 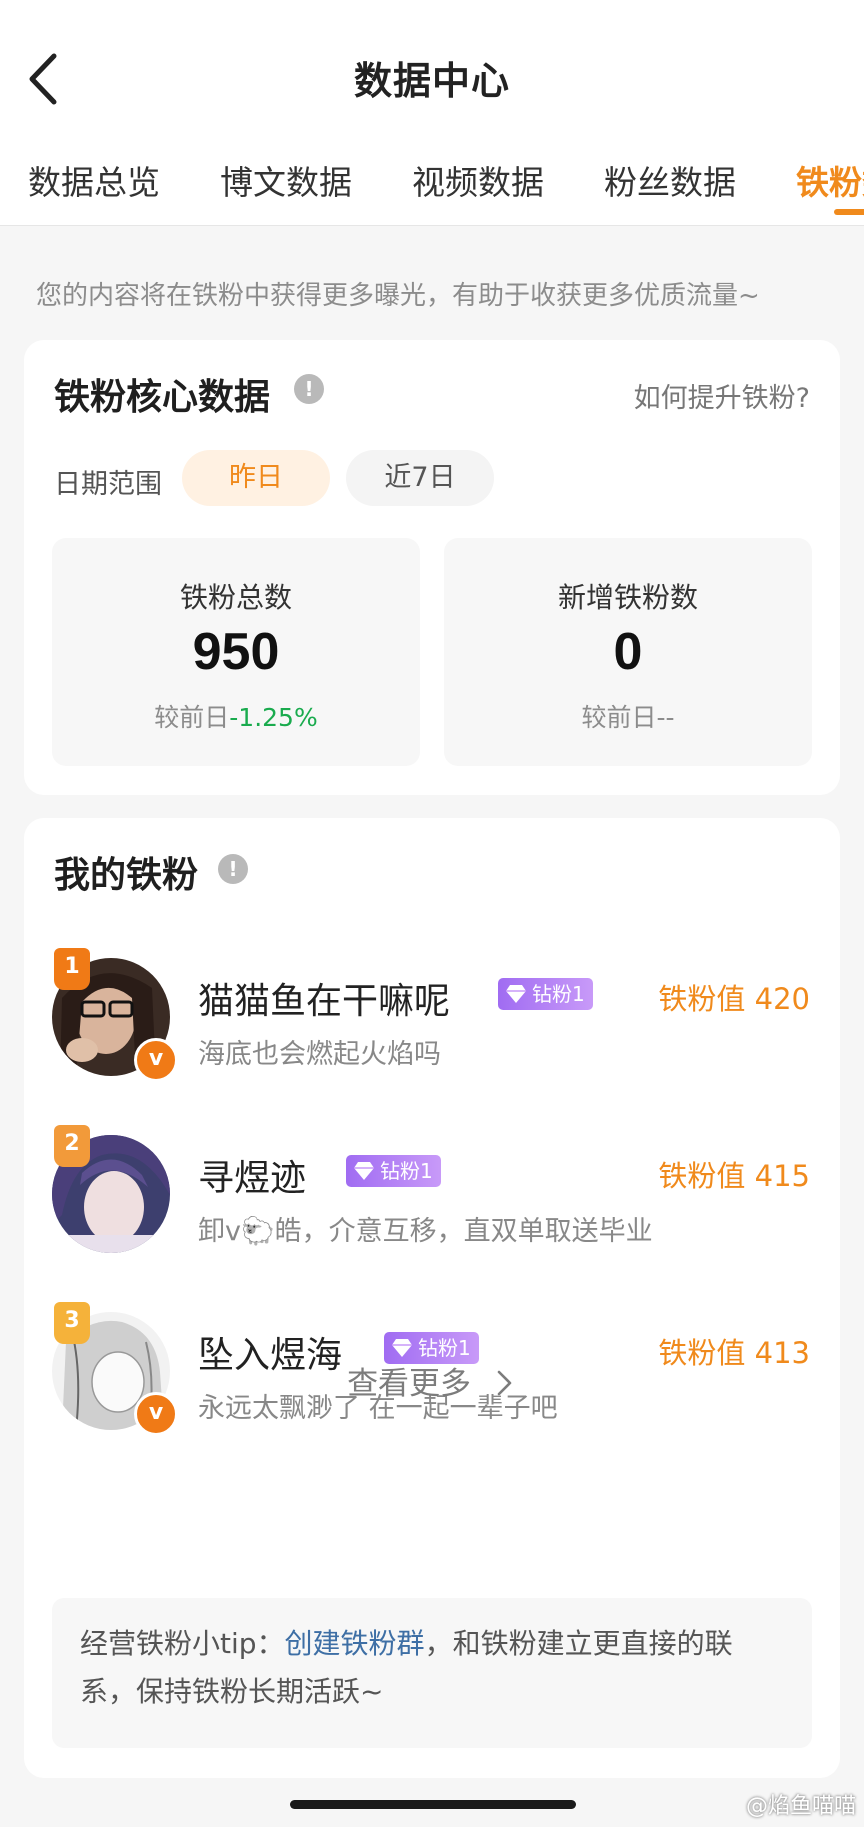 I want to click on fan-name: 猫猫鱼在干嘛呢, so click(x=324, y=998).